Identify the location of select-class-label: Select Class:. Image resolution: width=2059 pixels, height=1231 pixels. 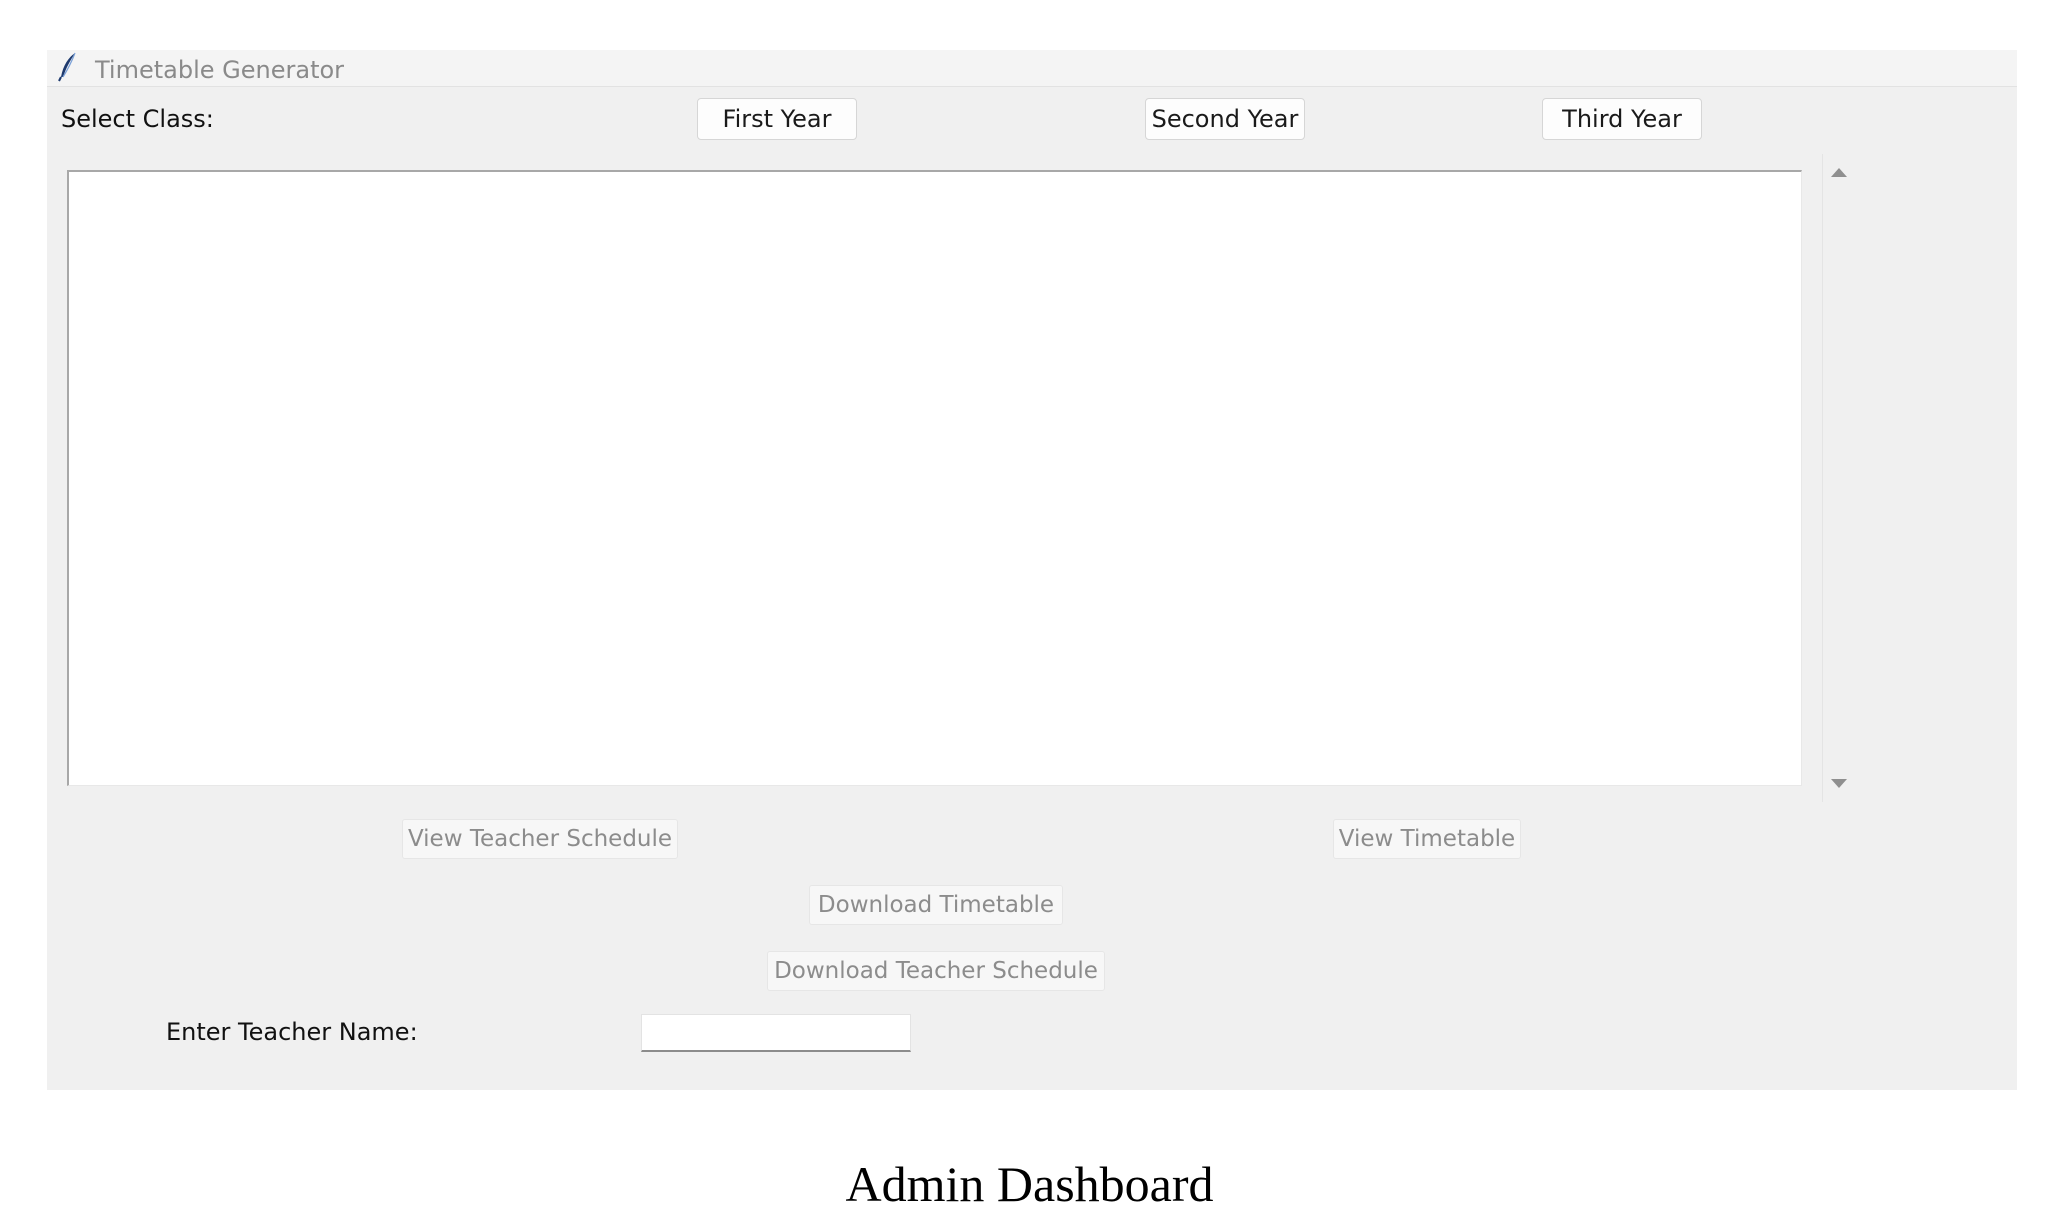
(137, 119).